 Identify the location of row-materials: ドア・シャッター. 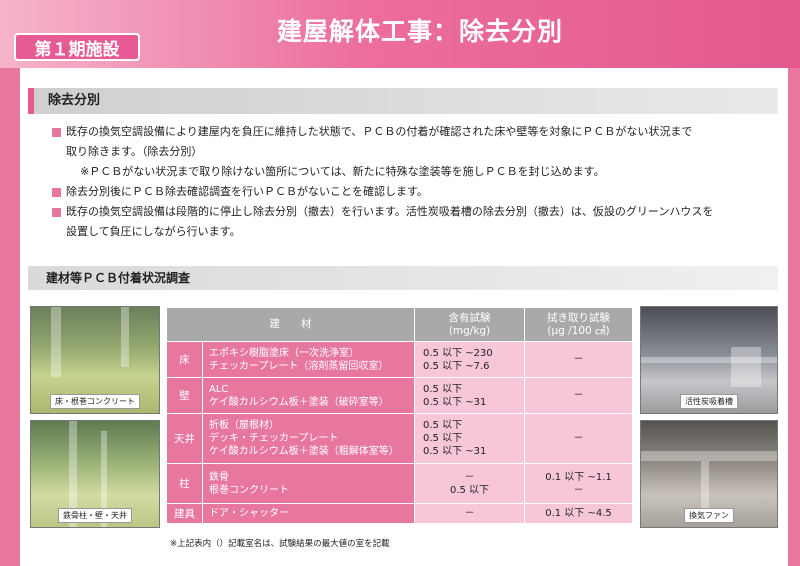
(308, 513).